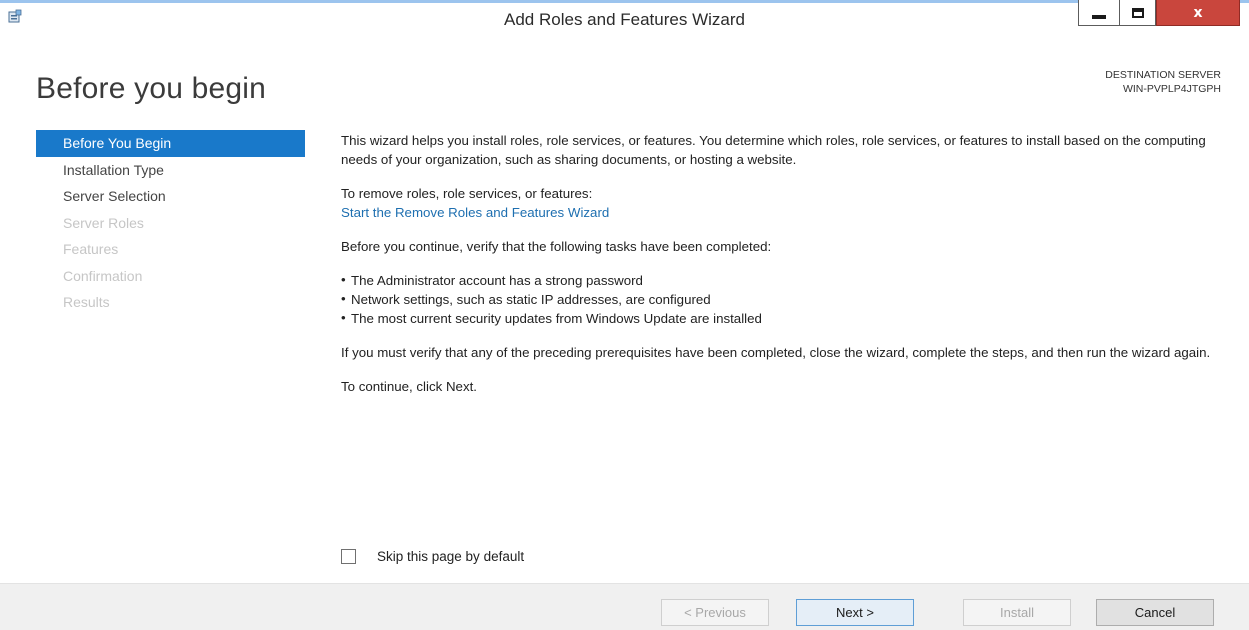  I want to click on title-bar: Add Roles and Features Wizard x, so click(624, 20).